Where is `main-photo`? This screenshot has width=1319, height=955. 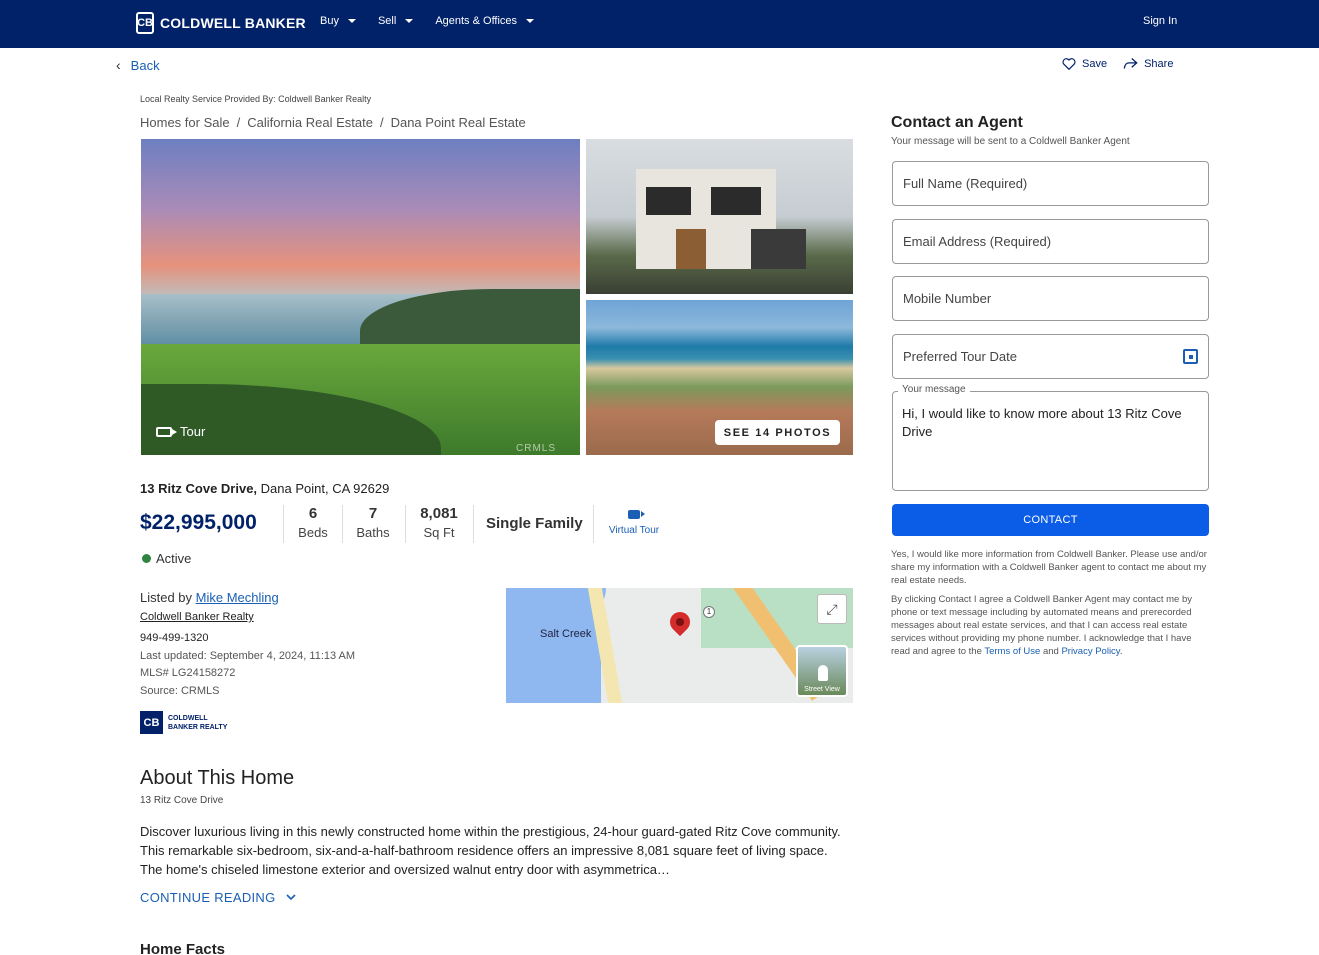 main-photo is located at coordinates (360, 297).